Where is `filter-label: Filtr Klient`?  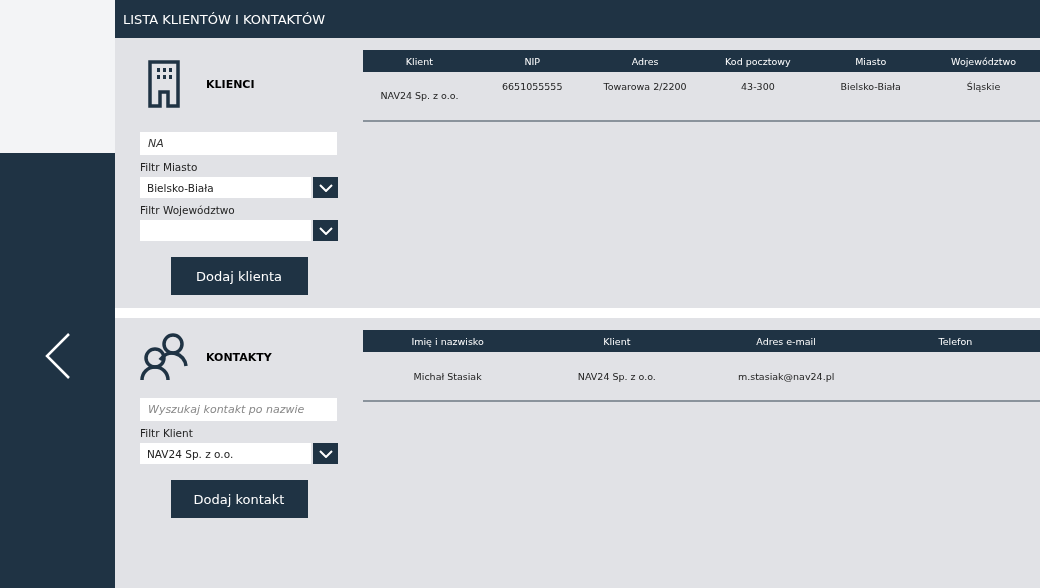 filter-label: Filtr Klient is located at coordinates (167, 433).